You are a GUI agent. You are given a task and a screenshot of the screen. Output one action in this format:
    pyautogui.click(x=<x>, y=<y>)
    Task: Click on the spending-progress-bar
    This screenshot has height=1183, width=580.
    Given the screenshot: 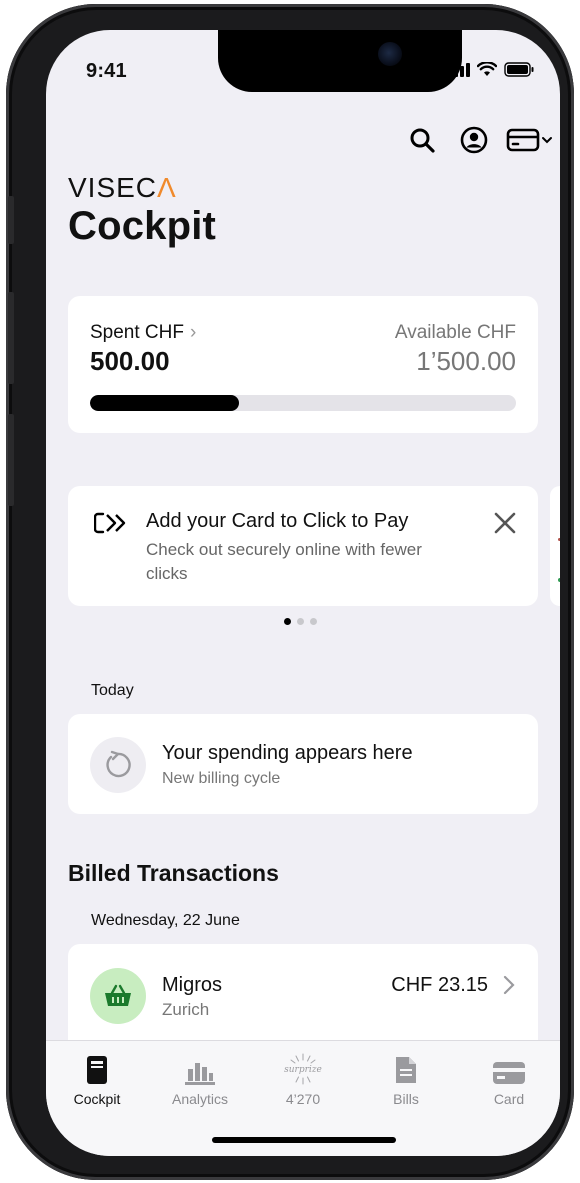 What is the action you would take?
    pyautogui.click(x=303, y=403)
    